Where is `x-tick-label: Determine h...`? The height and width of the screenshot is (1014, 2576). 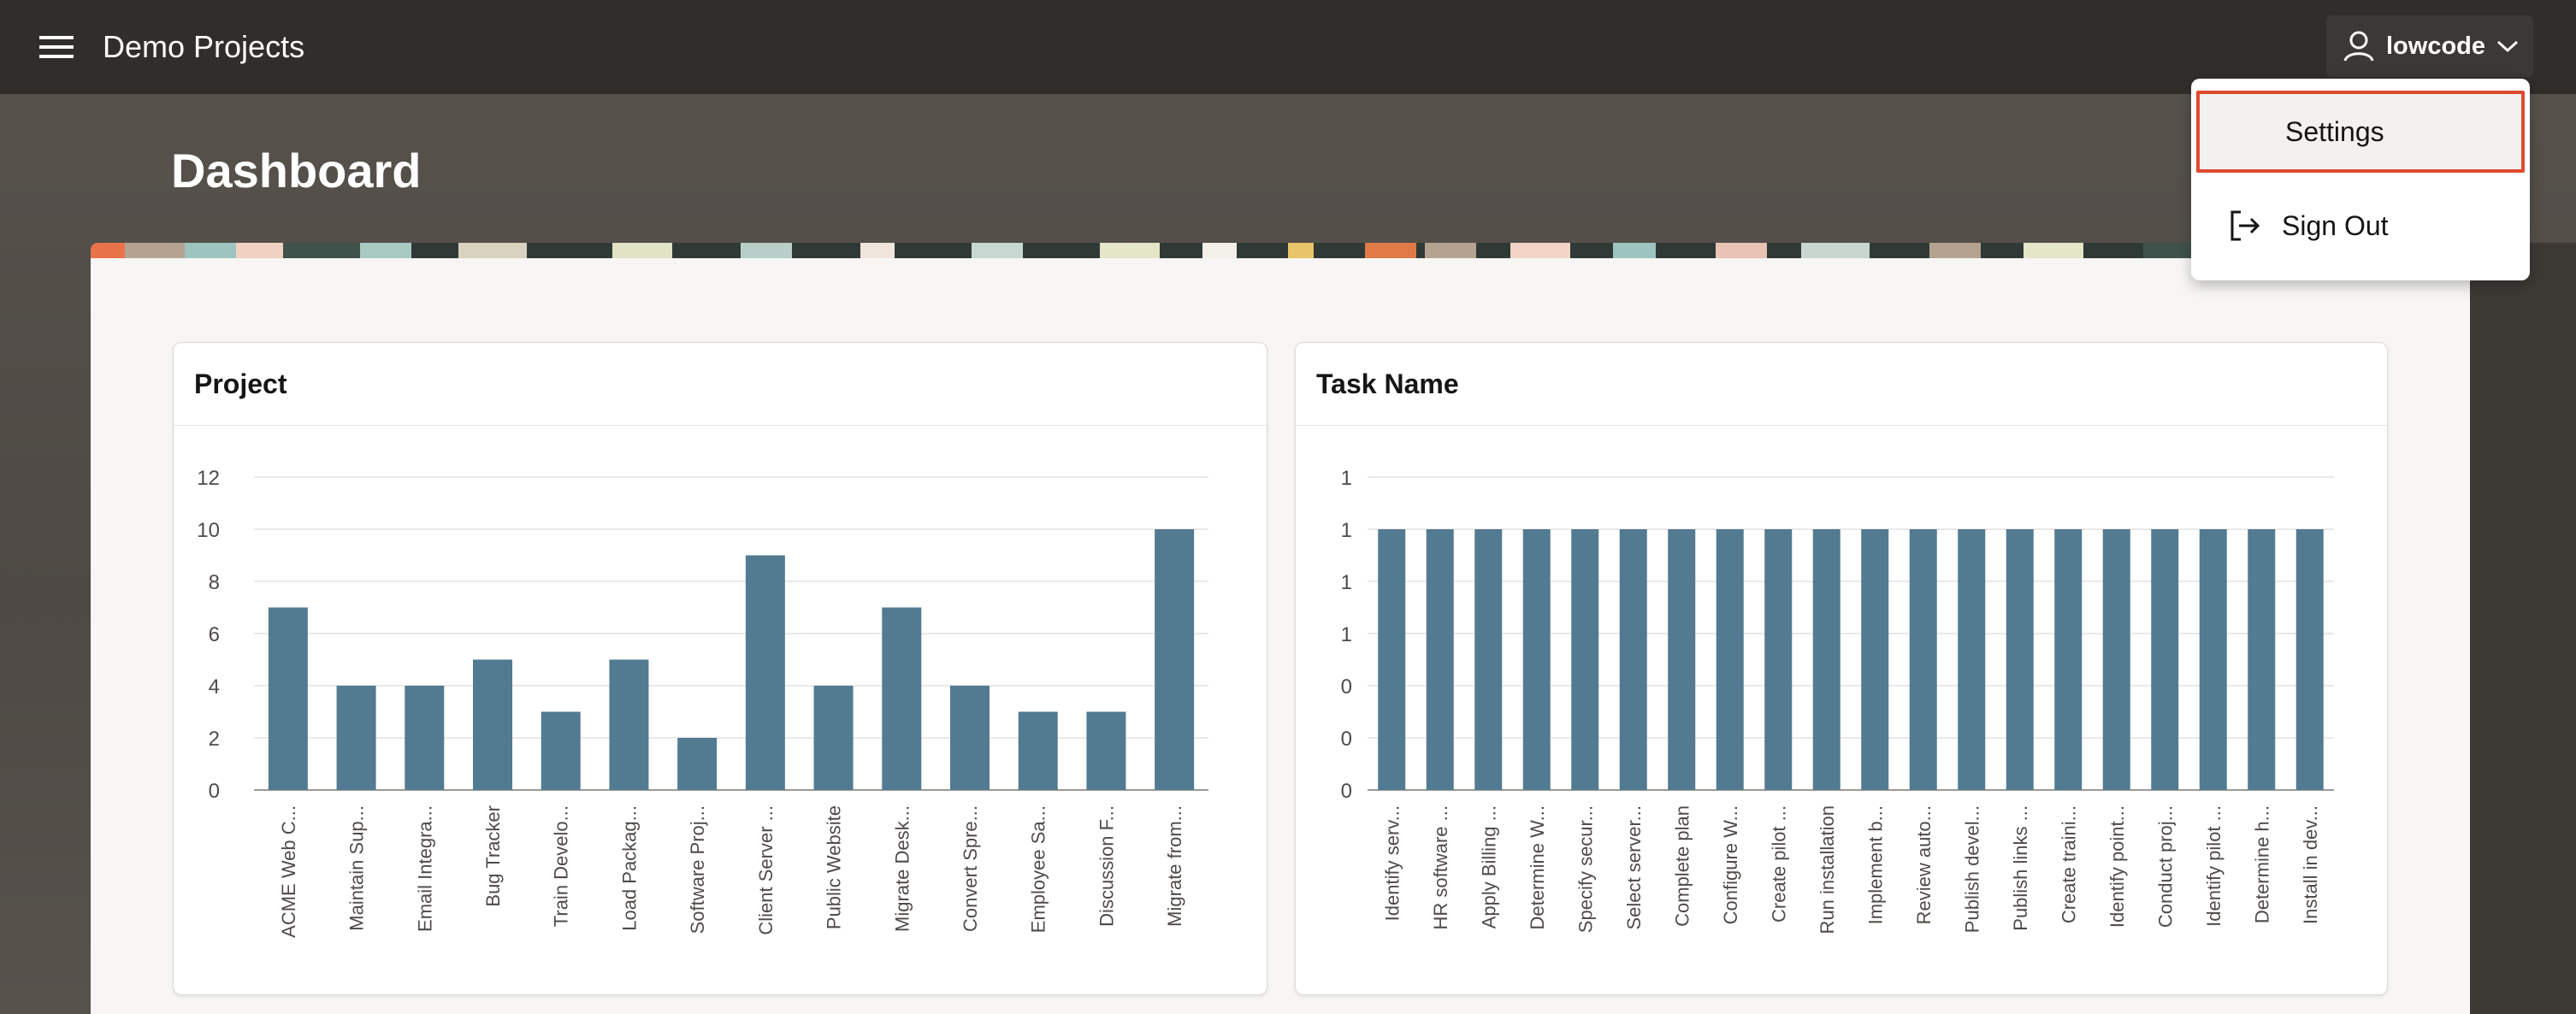 x-tick-label: Determine h... is located at coordinates (2261, 864).